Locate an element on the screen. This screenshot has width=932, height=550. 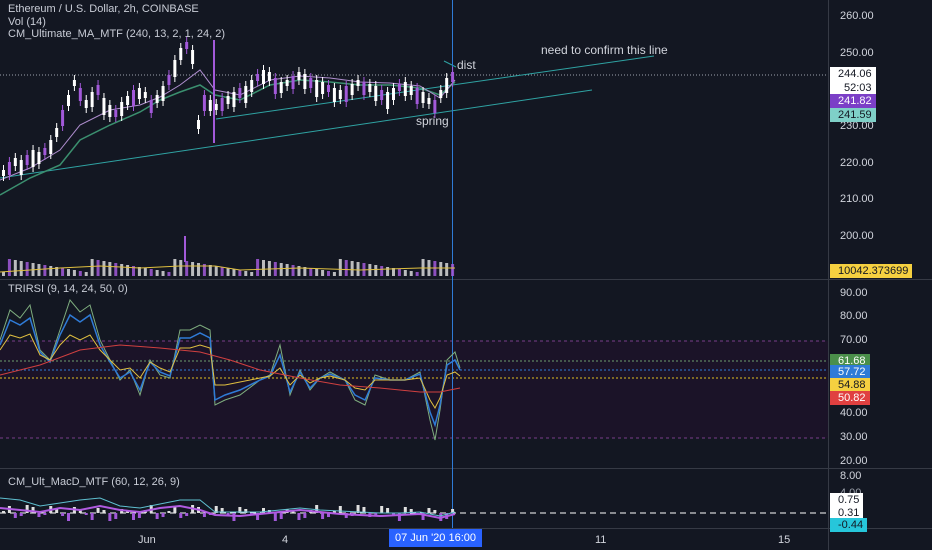
volume-legend: Vol (14) is located at coordinates (27, 22).